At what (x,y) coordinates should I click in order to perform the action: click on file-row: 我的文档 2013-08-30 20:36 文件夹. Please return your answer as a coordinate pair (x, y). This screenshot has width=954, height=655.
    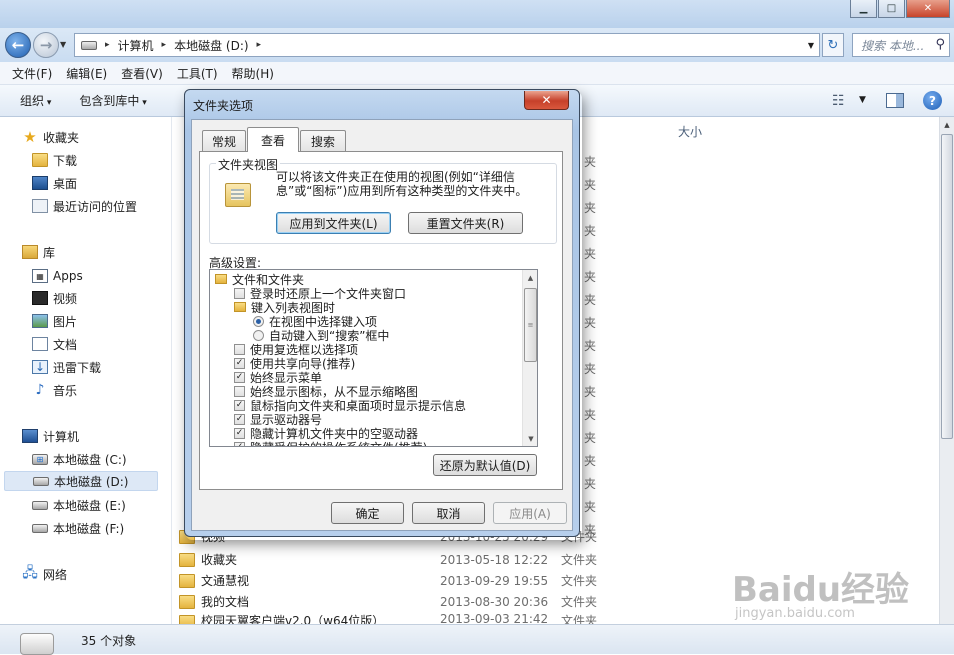
    Looking at the image, I should click on (399, 601).